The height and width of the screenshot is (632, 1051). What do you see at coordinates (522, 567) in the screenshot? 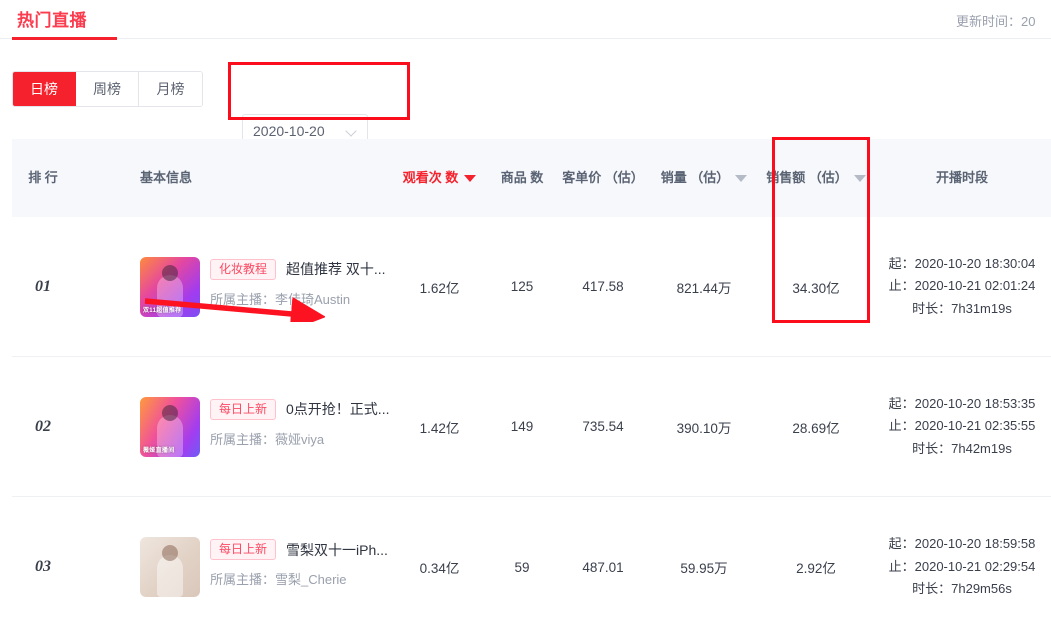
I see `row-goods-count: 59` at bounding box center [522, 567].